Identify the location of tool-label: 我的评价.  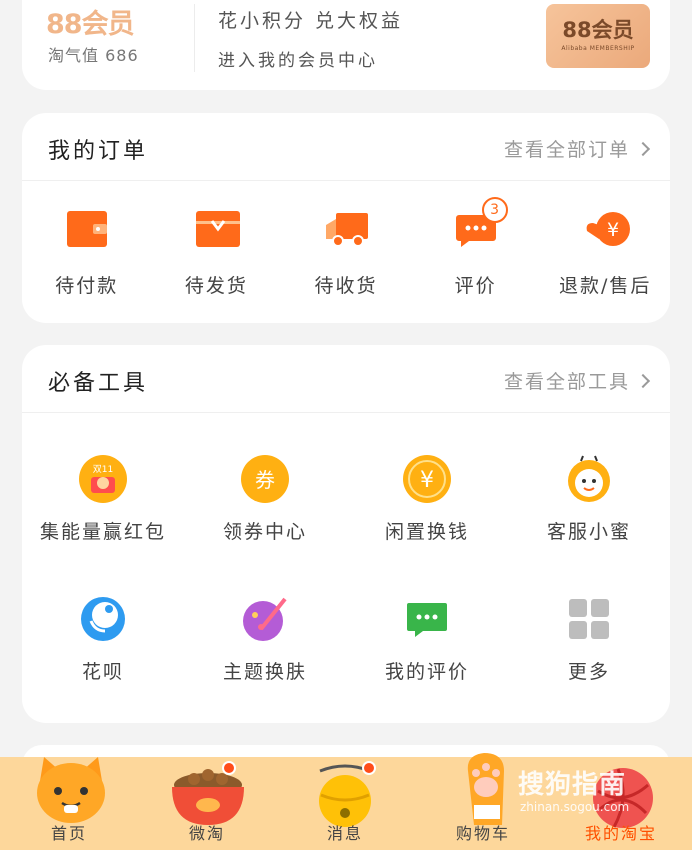
(426, 672).